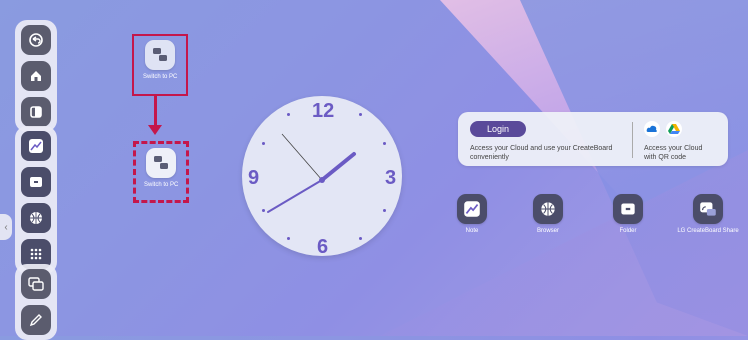 Image resolution: width=748 pixels, height=340 pixels. I want to click on screen-share-icon, so click(36, 284).